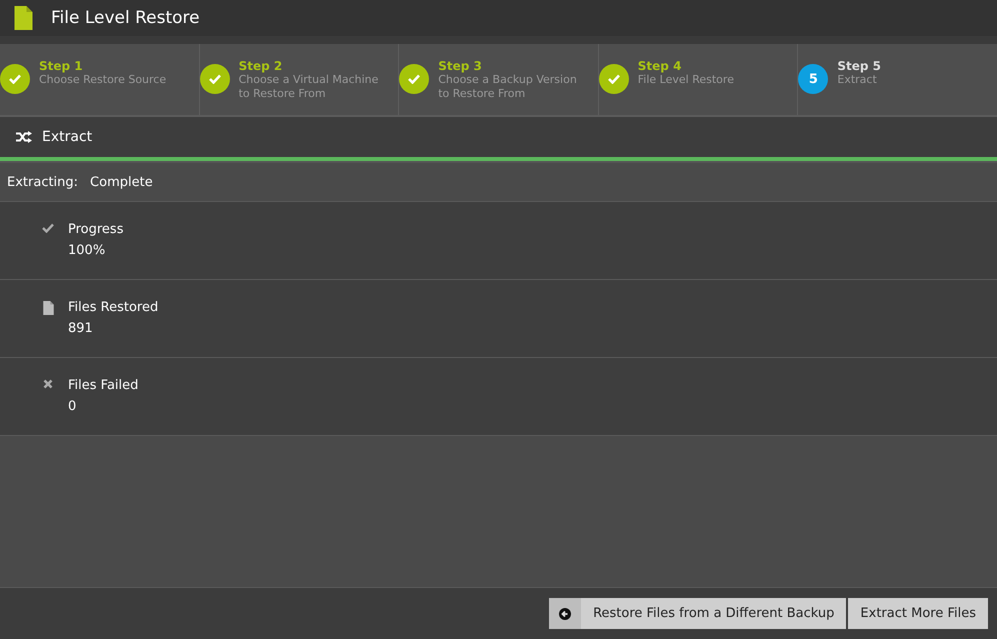  I want to click on wizard-step: Step 1 Choose Restore Source, so click(100, 79).